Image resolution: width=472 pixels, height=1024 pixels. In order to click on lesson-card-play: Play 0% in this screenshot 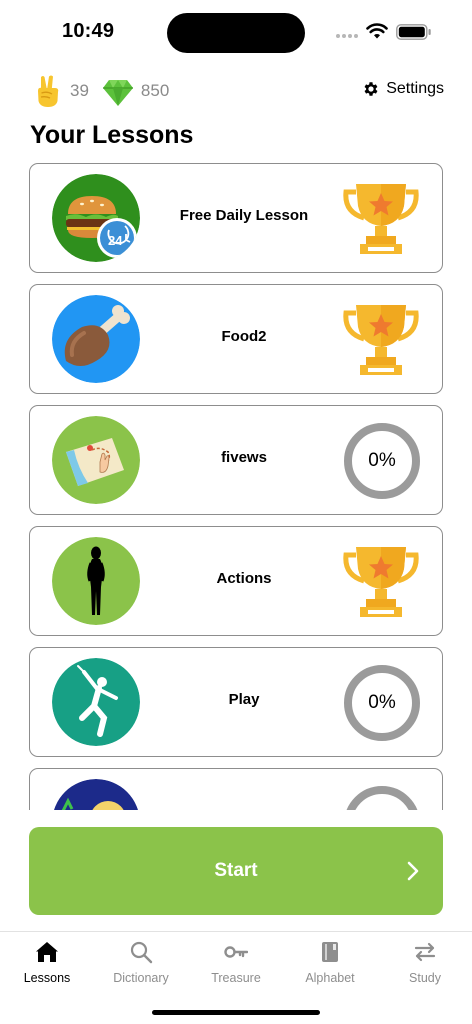, I will do `click(236, 702)`.